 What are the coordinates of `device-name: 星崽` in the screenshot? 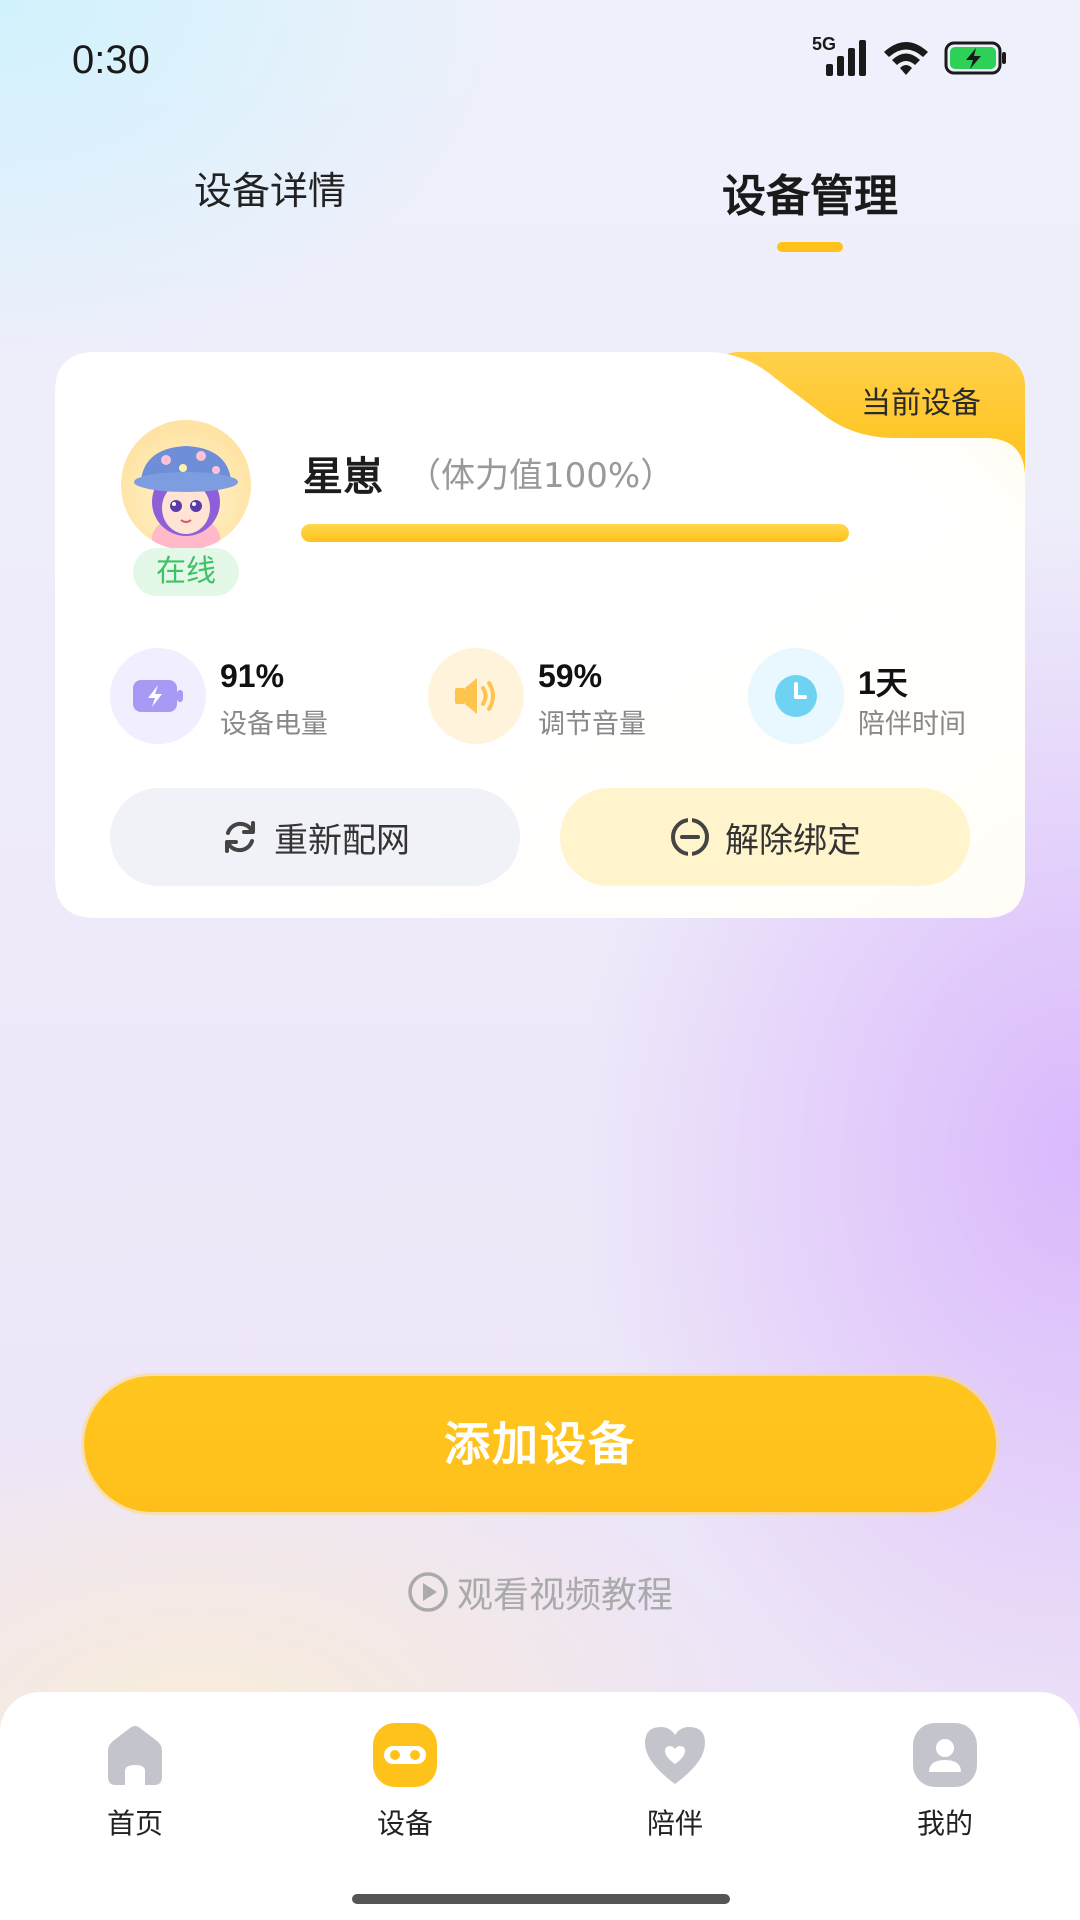 It's located at (343, 477).